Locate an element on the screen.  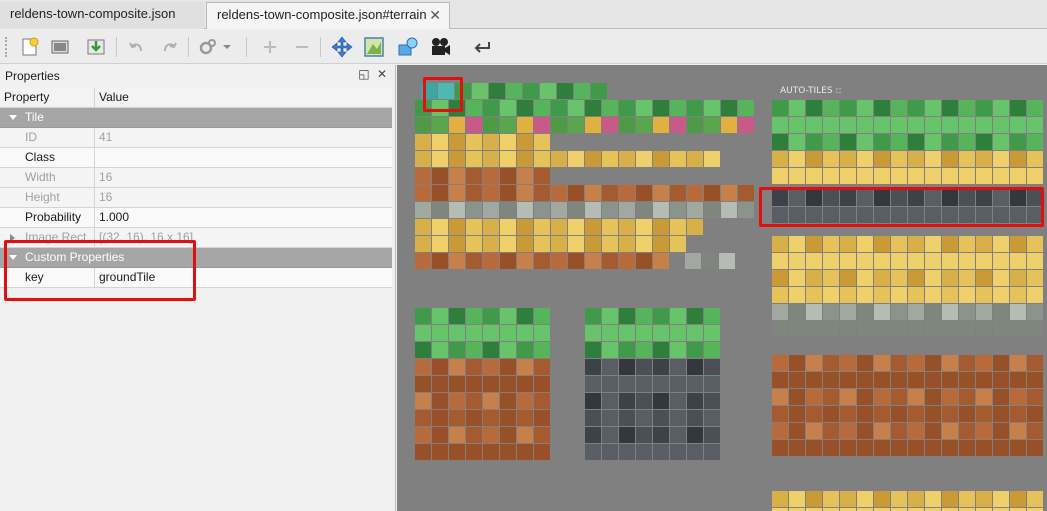
settings-dropdown-icon is located at coordinates (208, 47).